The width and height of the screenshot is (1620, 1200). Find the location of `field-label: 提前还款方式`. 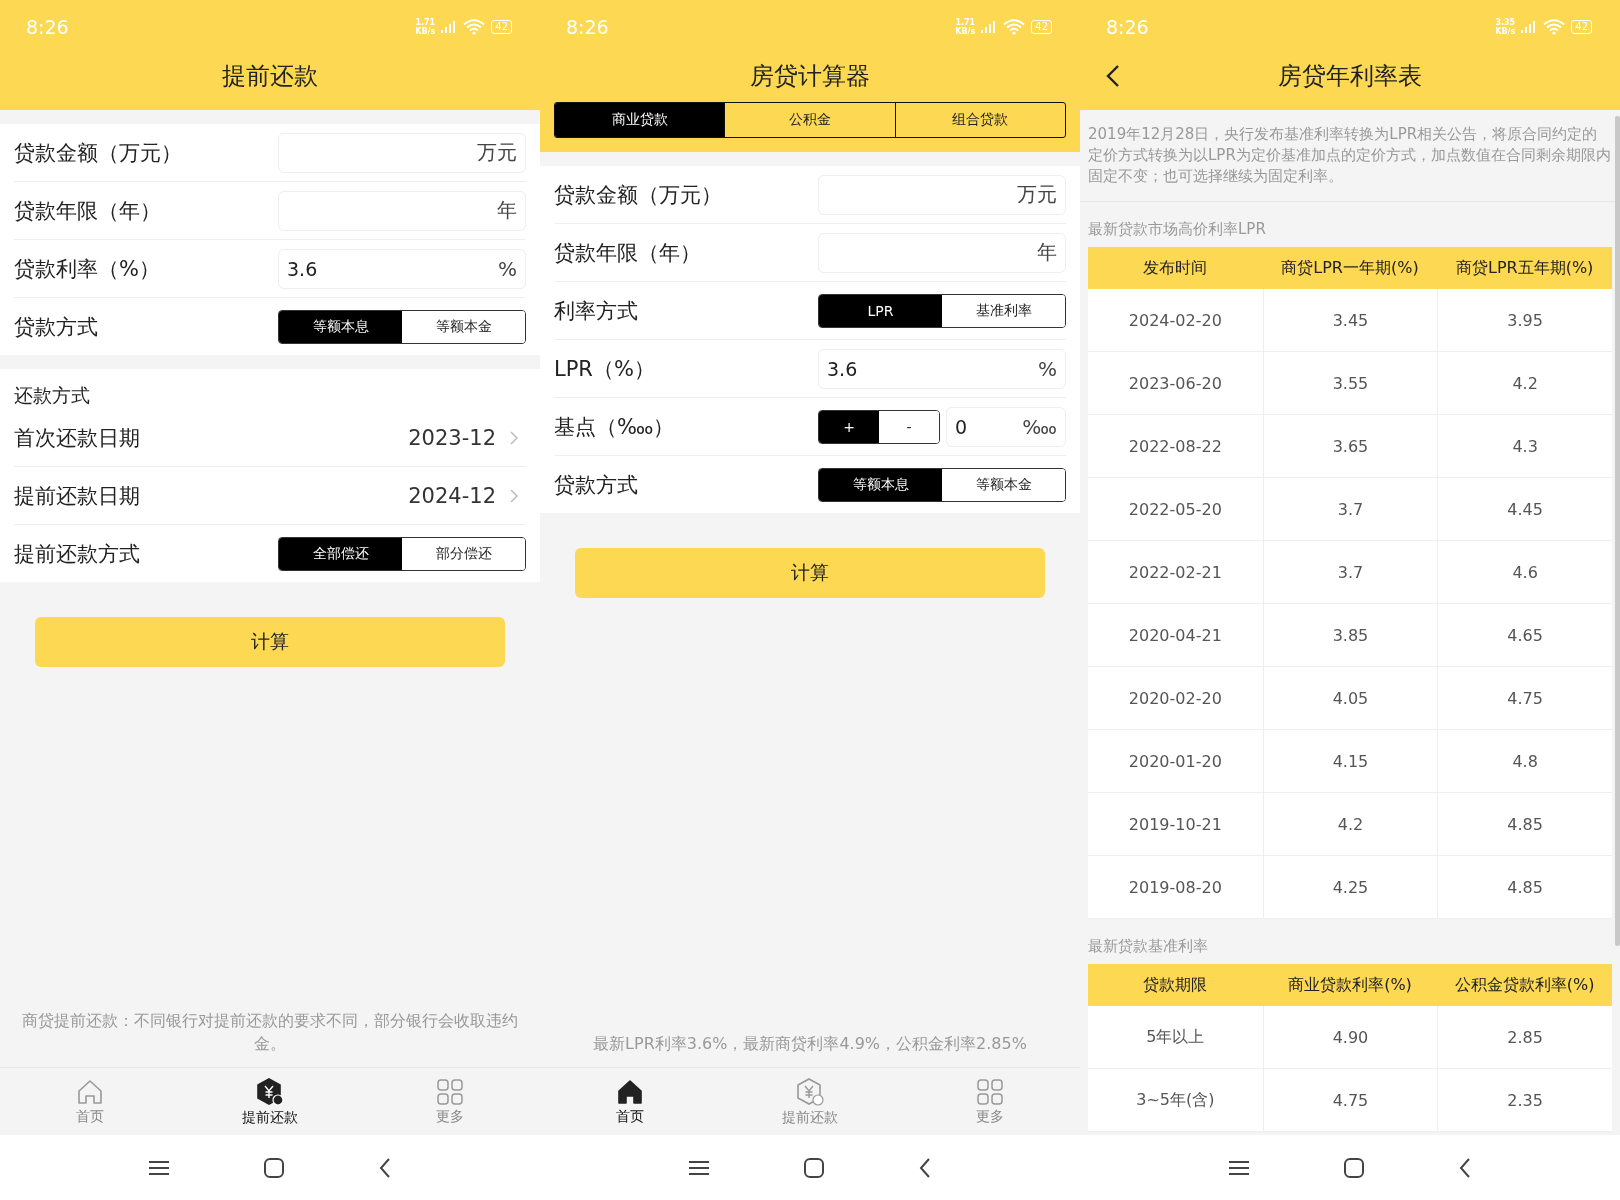

field-label: 提前还款方式 is located at coordinates (77, 554).